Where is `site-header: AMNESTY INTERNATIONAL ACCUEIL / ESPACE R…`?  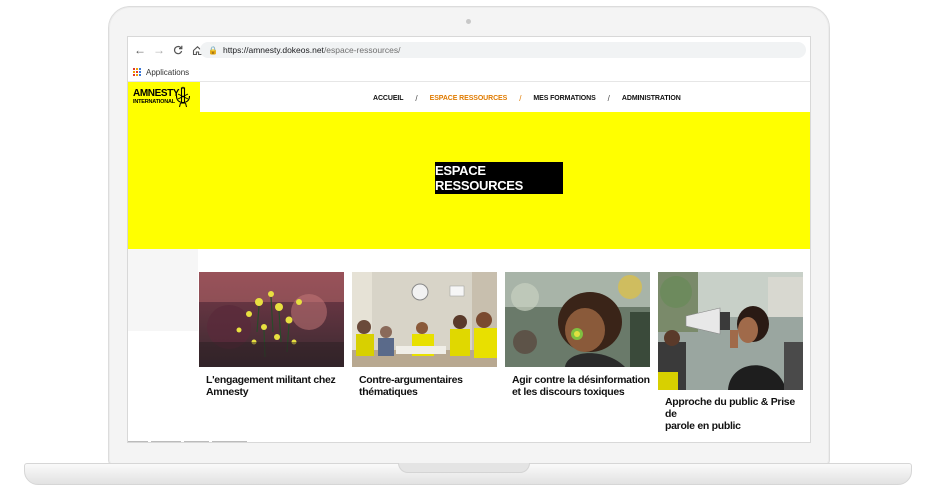 site-header: AMNESTY INTERNATIONAL ACCUEIL / ESPACE R… is located at coordinates (469, 97).